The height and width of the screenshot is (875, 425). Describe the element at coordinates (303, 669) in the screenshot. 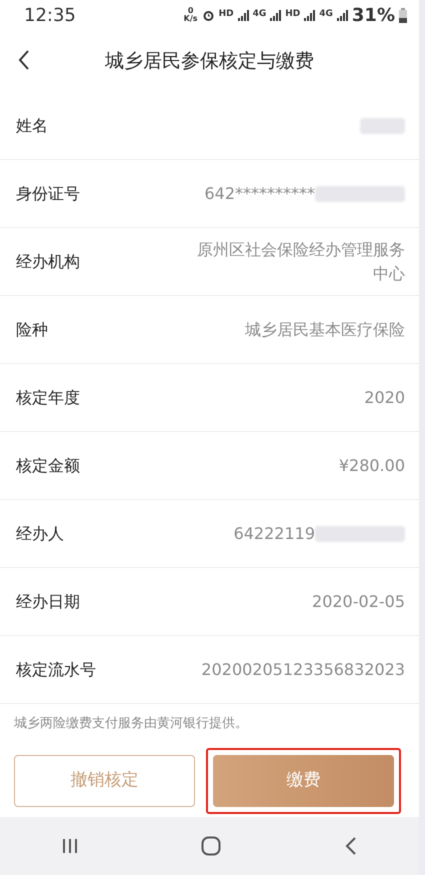

I see `field-value: 20200205123356832023` at that location.